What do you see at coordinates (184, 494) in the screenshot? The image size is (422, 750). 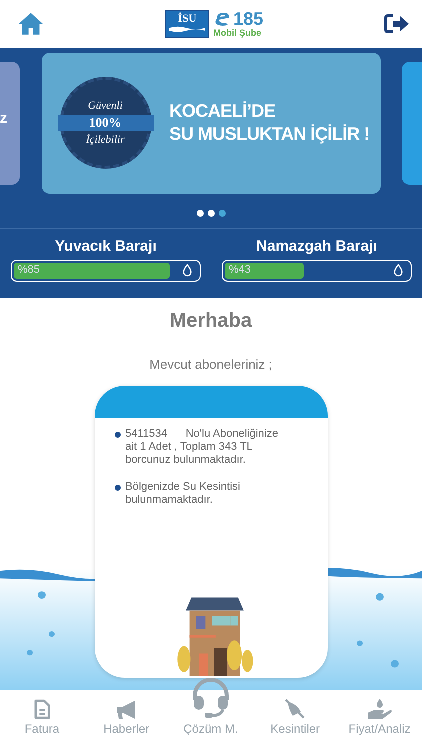 I see `info-text: Bölgenizde Su Kesintisi bulunmamaktadır.` at bounding box center [184, 494].